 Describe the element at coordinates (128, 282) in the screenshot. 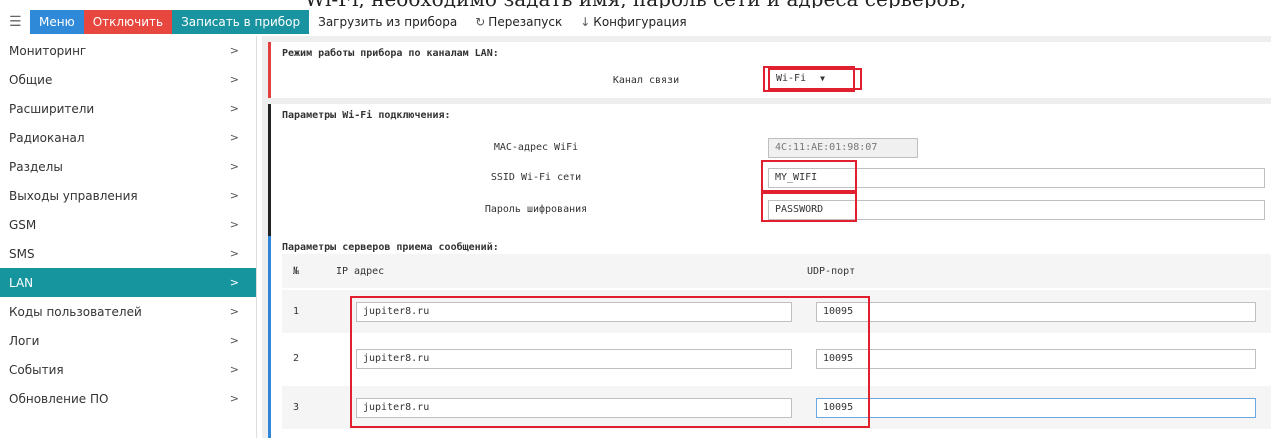

I see `sidebar-item-lan: LAN >` at that location.